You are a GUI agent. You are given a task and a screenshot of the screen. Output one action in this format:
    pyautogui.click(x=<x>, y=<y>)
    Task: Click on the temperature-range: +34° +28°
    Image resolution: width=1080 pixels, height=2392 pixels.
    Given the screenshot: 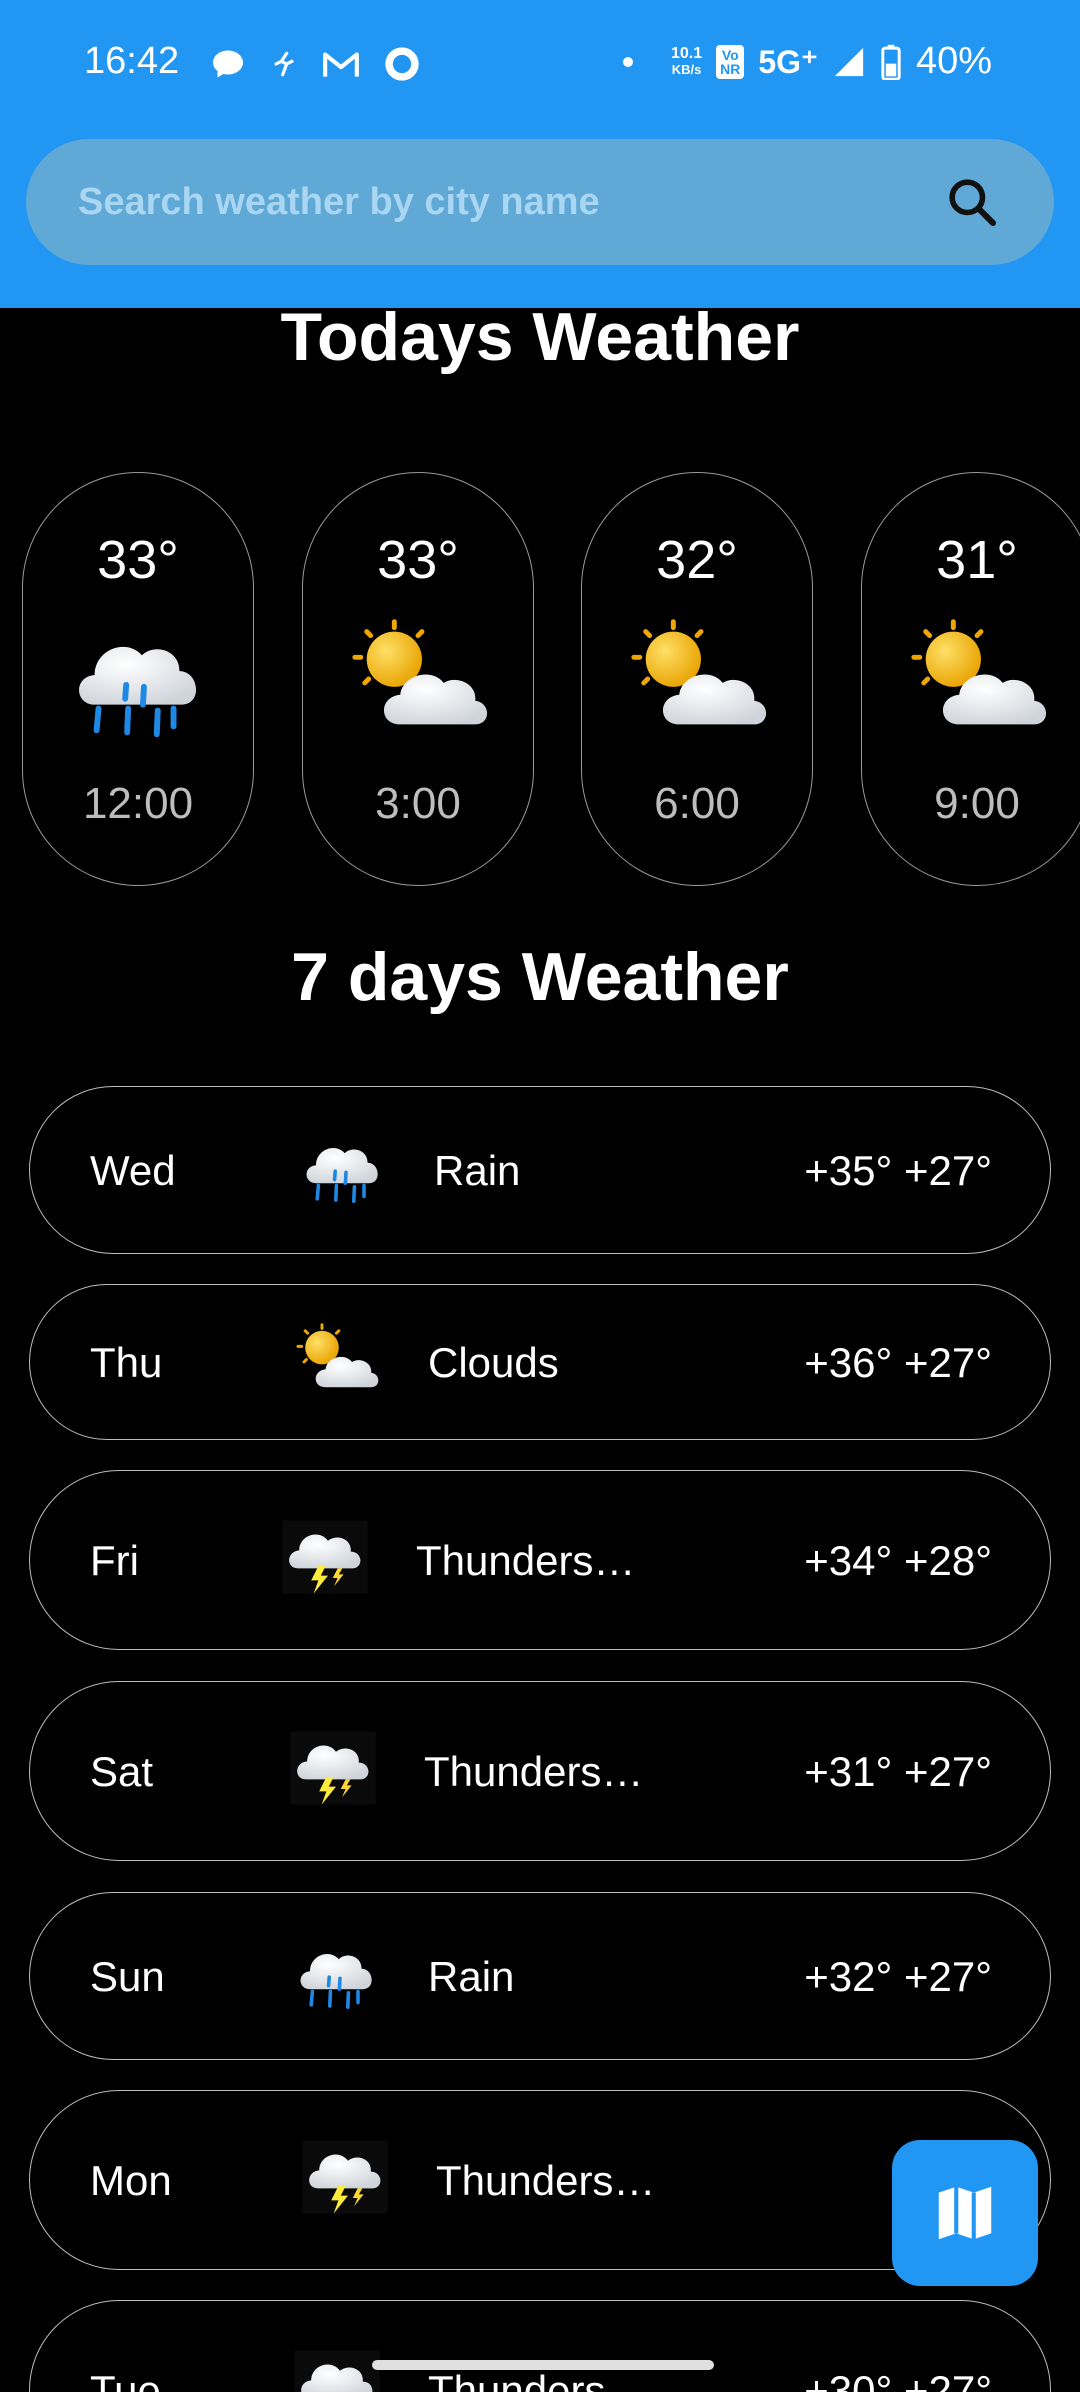 What is the action you would take?
    pyautogui.click(x=898, y=1560)
    